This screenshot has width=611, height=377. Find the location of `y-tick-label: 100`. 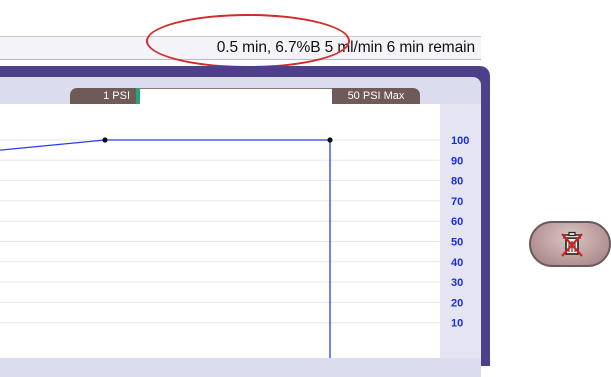

y-tick-label: 100 is located at coordinates (460, 141).